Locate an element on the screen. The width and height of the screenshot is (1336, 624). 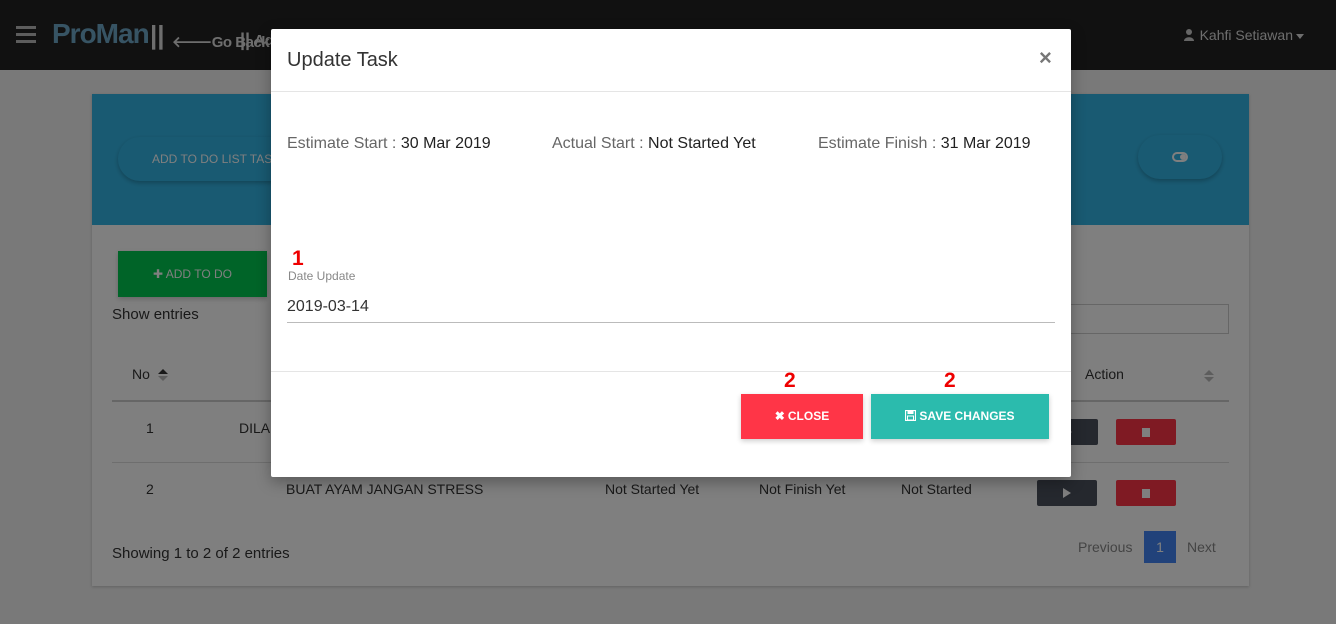
annotation-marker-1: 1 is located at coordinates (298, 258).